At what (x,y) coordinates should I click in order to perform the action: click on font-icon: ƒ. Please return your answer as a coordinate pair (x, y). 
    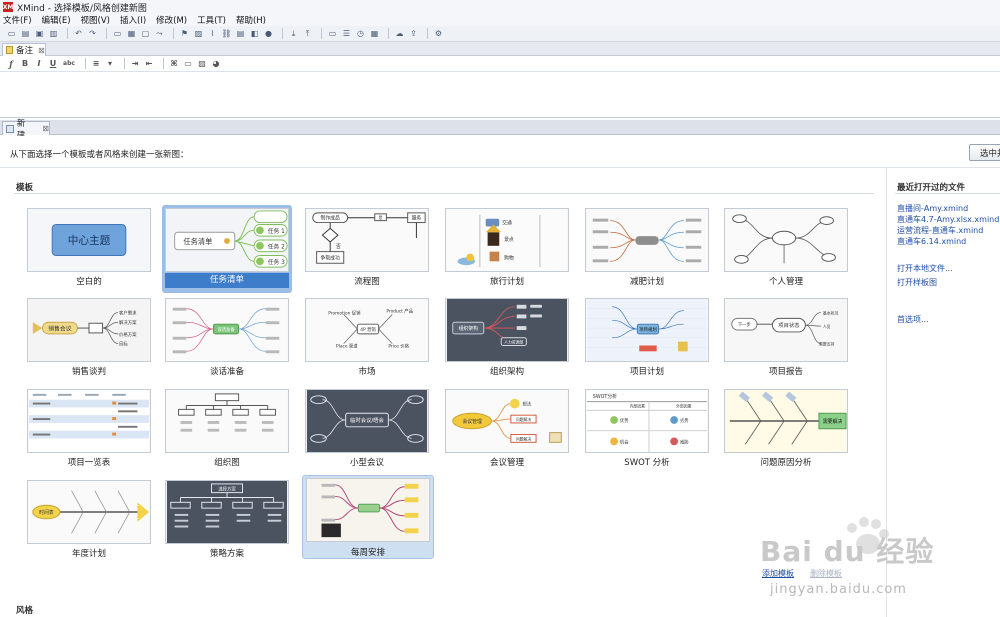
    Looking at the image, I should click on (11, 64).